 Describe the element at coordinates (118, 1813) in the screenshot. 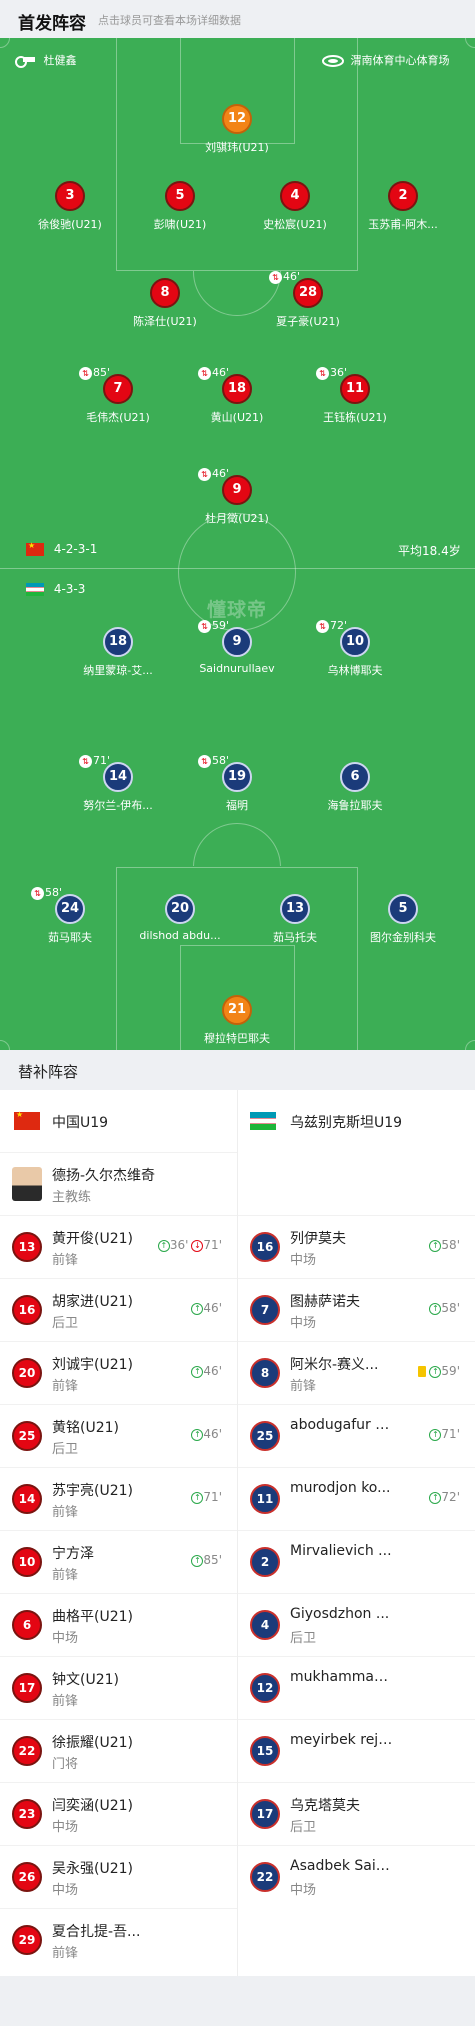

I see `bench-player-row: 23 闫奕涵(U21) 中场` at that location.